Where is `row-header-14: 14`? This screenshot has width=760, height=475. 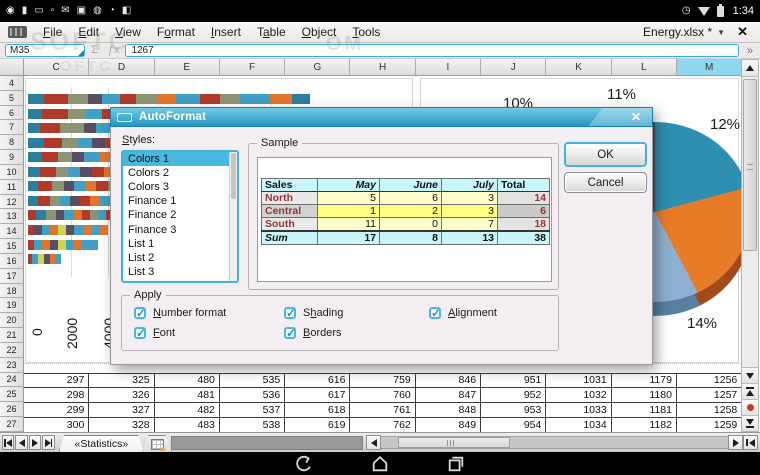 row-header-14: 14 is located at coordinates (12, 232).